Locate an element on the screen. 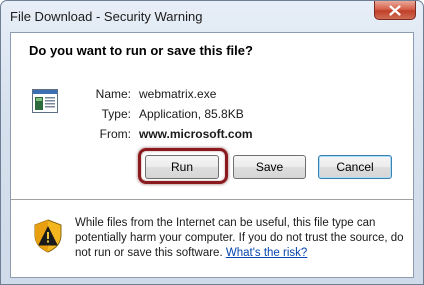 This screenshot has height=285, width=424. dialog-question: Do you want to run or save this file? is located at coordinates (141, 50).